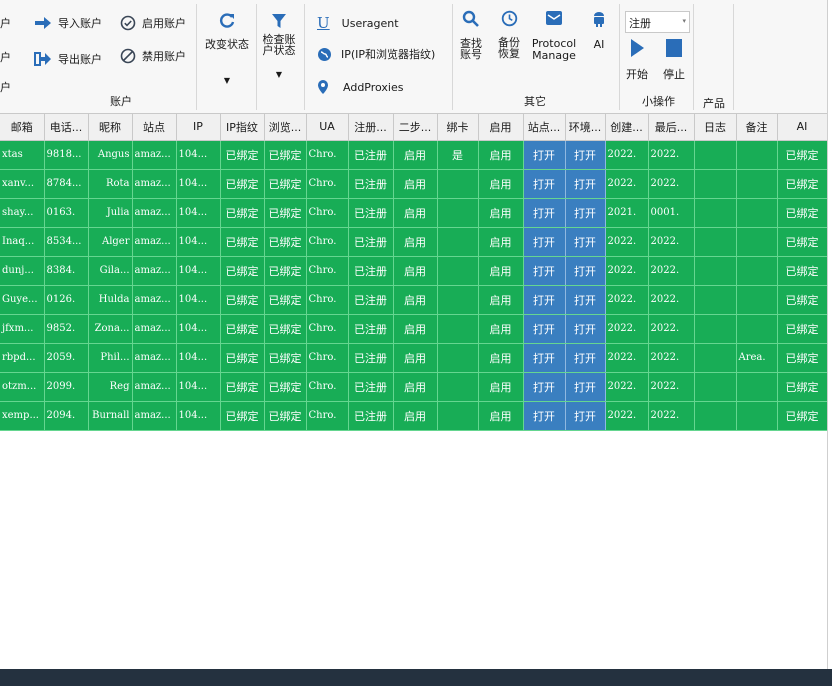 Image resolution: width=832 pixels, height=686 pixels. What do you see at coordinates (66, 387) in the screenshot?
I see `table-cell: 2099.` at bounding box center [66, 387].